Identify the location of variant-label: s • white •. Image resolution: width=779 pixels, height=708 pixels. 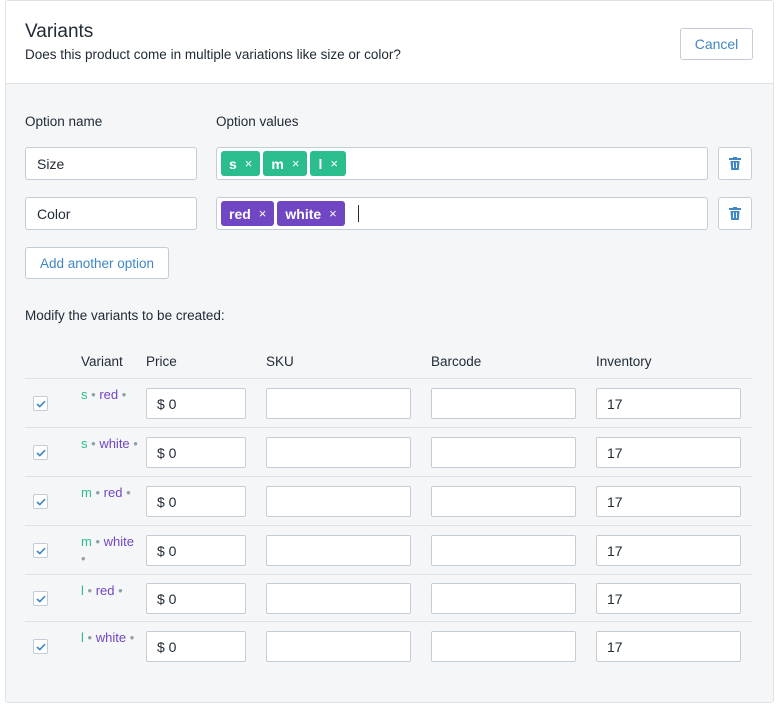
(111, 443).